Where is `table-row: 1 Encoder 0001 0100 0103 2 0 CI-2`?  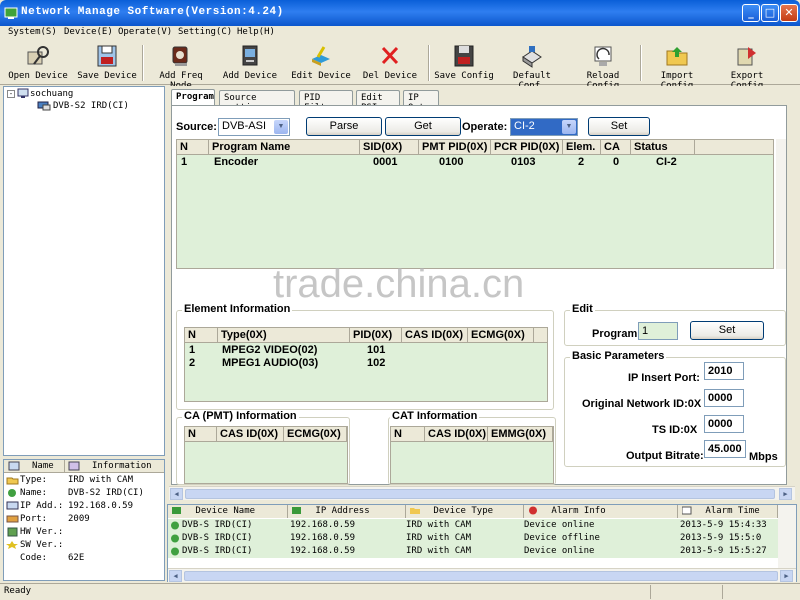
table-row: 1 Encoder 0001 0100 0103 2 0 CI-2 is located at coordinates (475, 162).